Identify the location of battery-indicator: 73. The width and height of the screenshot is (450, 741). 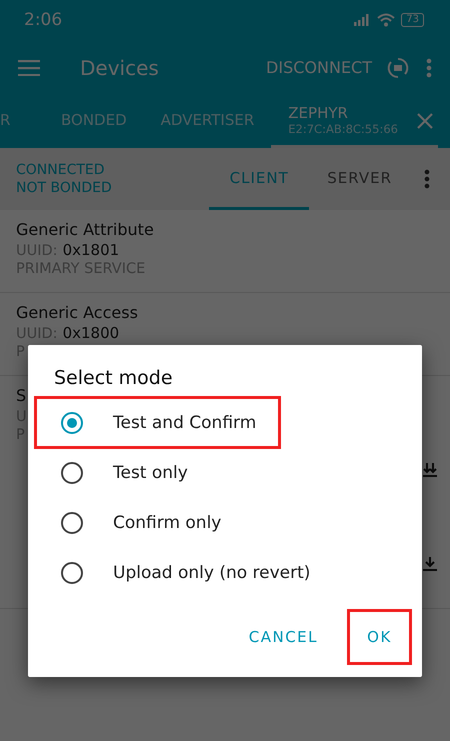
(412, 20).